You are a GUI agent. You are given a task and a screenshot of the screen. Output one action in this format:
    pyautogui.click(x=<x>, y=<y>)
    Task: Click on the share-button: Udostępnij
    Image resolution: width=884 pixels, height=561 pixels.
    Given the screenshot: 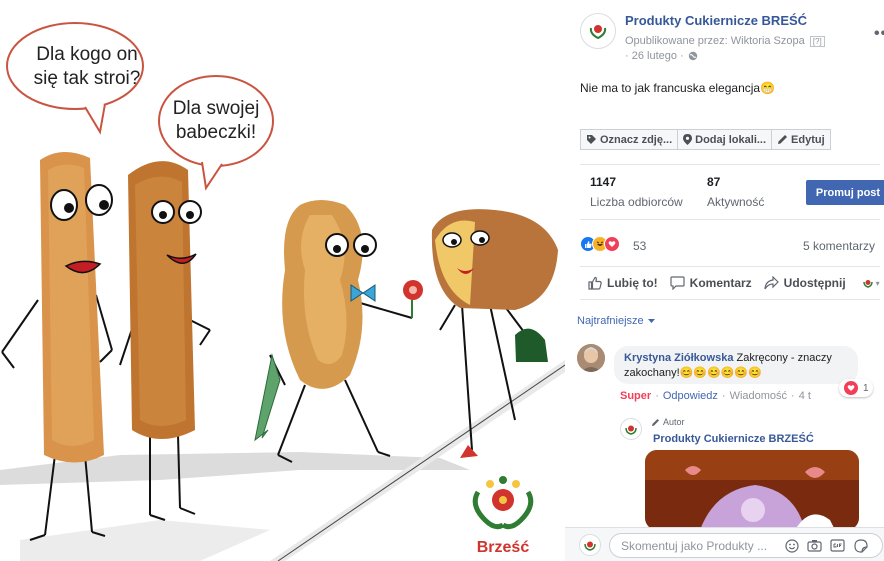 What is the action you would take?
    pyautogui.click(x=805, y=283)
    